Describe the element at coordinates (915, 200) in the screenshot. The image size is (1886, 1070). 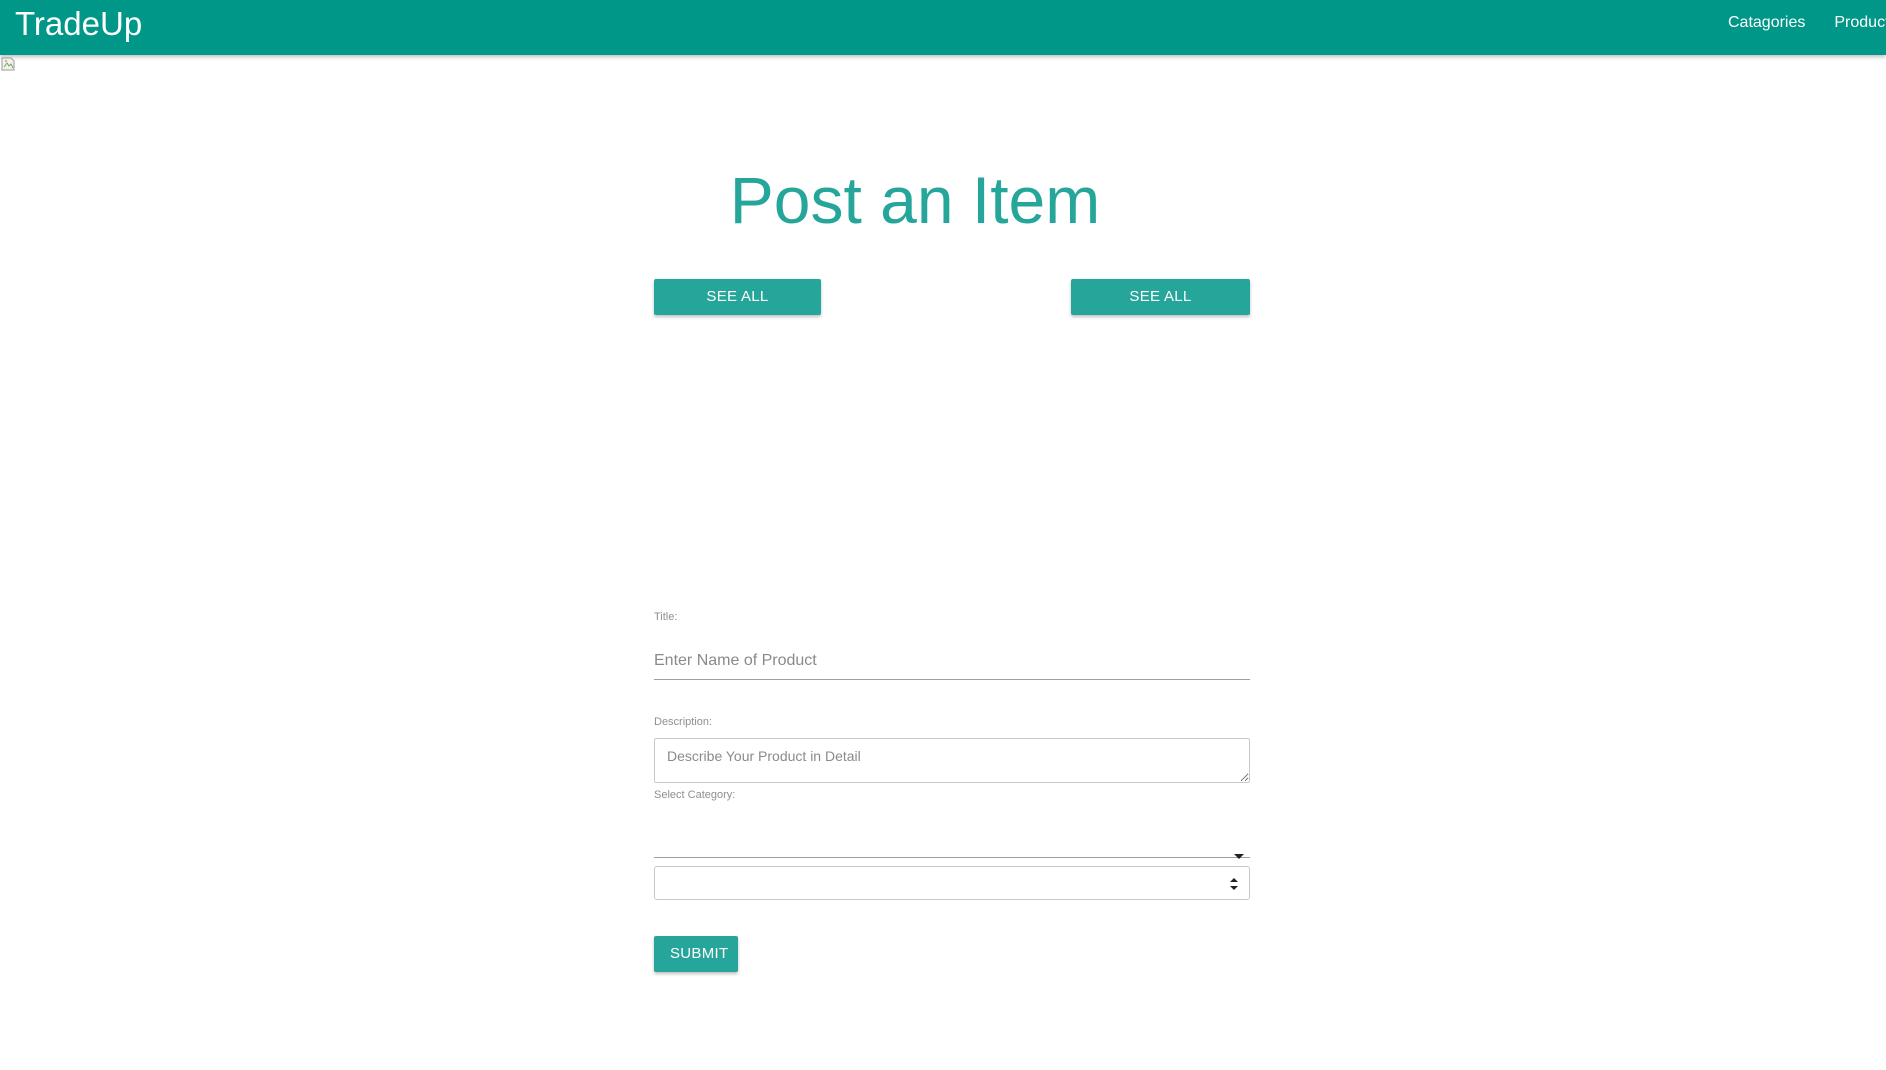
I see `page-title: Post an Item` at that location.